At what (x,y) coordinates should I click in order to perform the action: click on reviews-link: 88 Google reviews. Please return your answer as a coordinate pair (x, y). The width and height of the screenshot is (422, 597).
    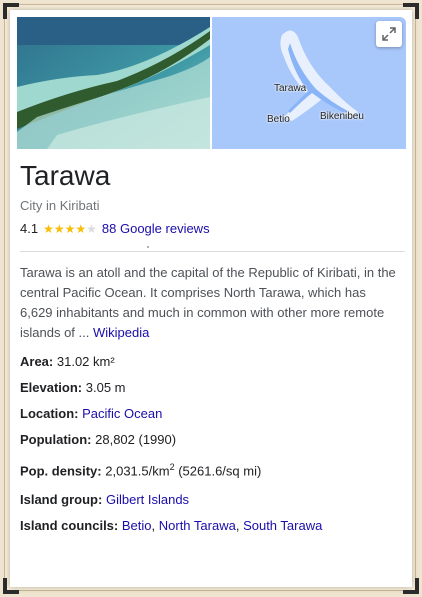
    Looking at the image, I should click on (156, 228).